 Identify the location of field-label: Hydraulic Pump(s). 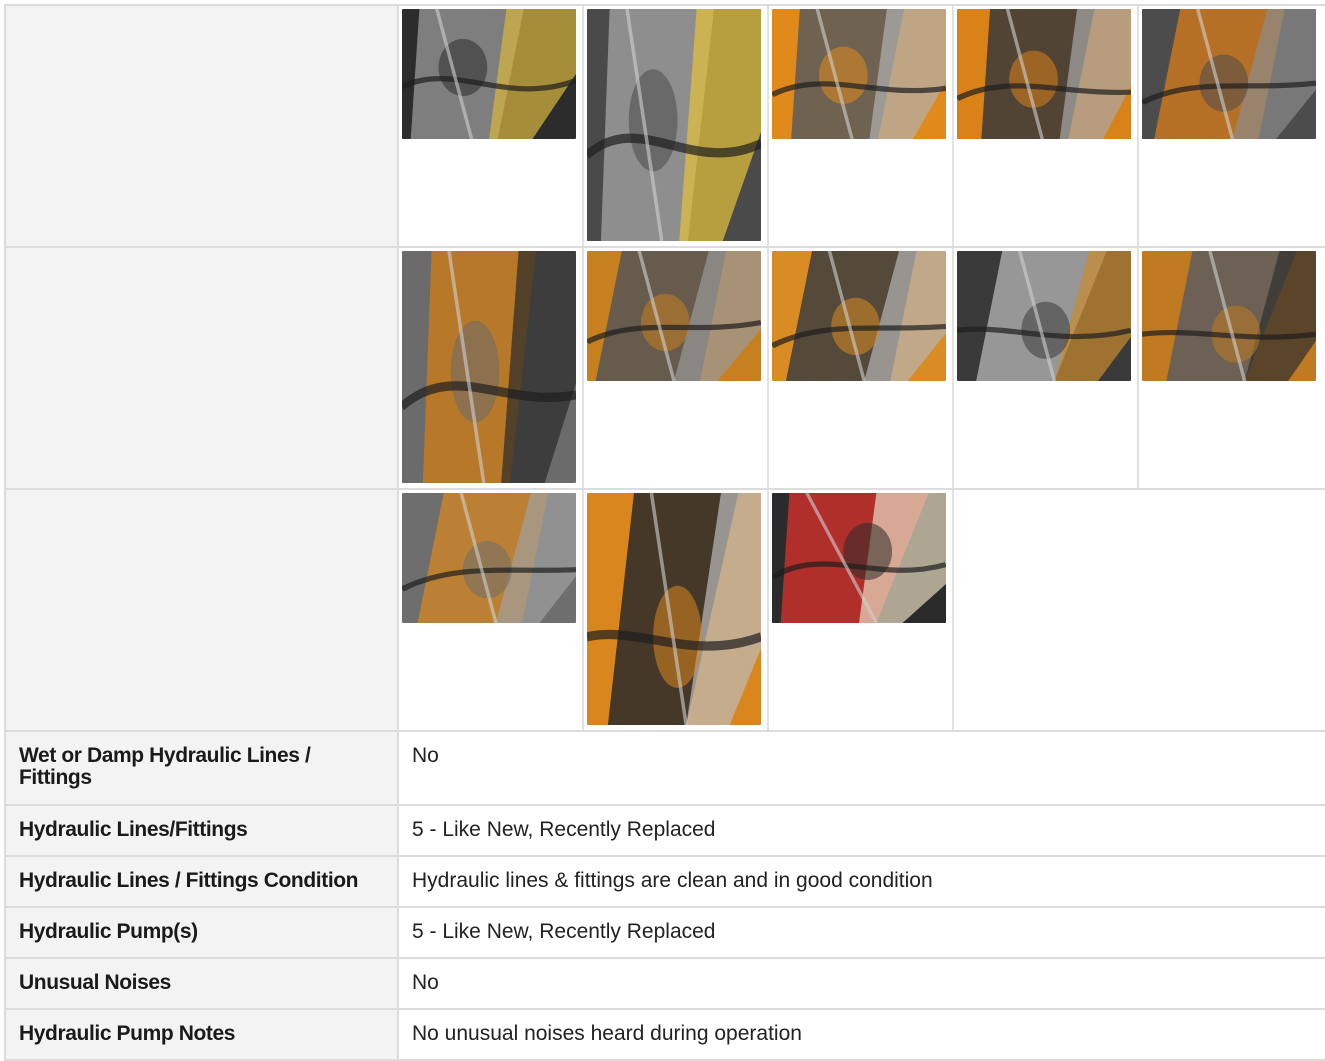
(201, 932).